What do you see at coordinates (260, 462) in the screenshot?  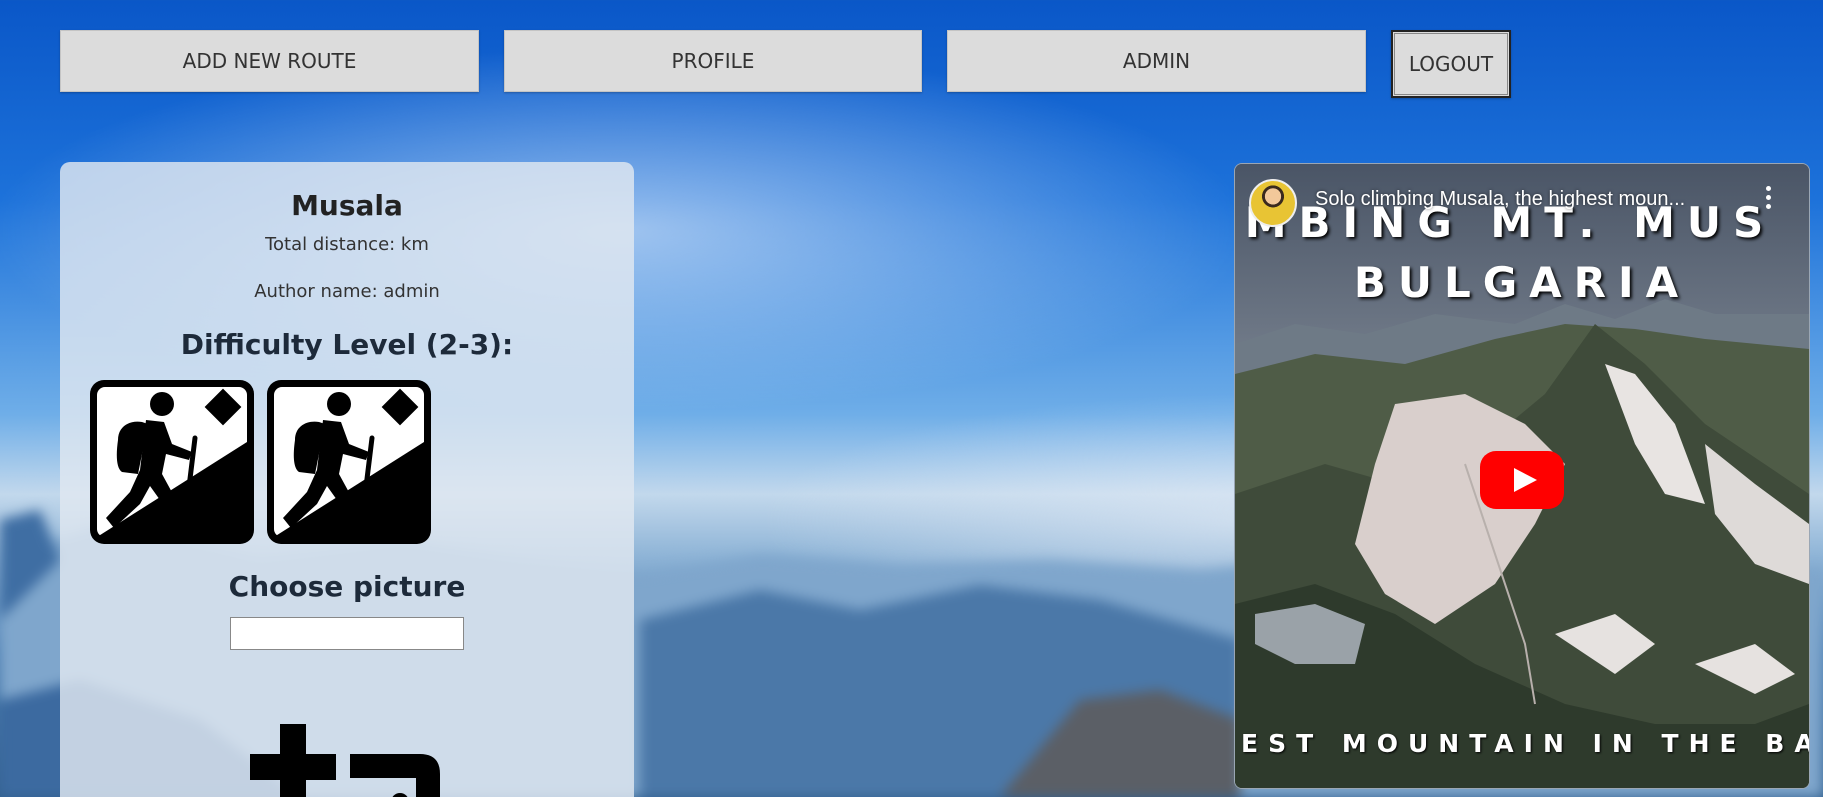 I see `difficulty-icons` at bounding box center [260, 462].